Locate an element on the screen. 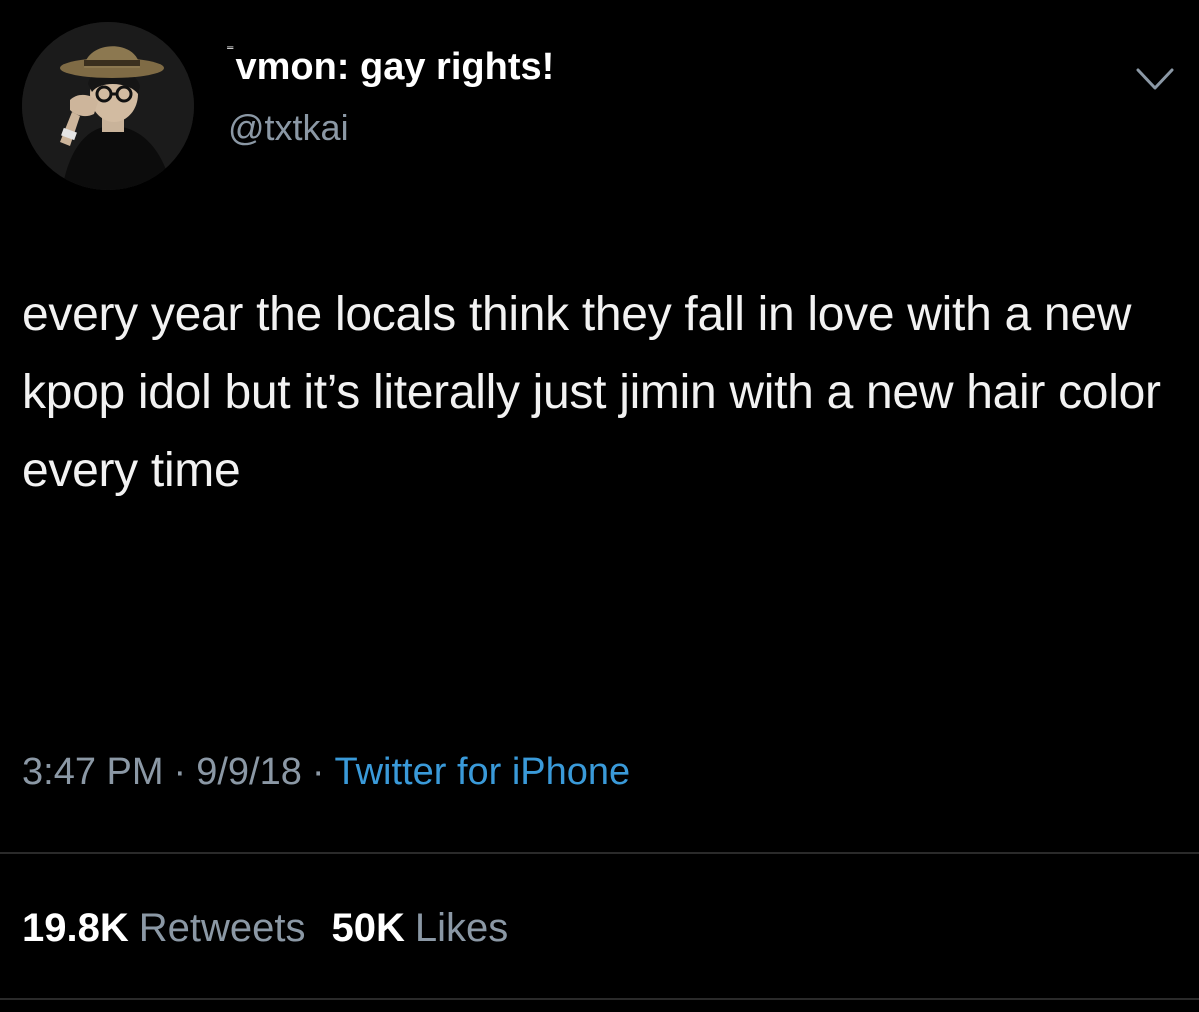  display-name-symbol: ⁼ is located at coordinates (230, 51).